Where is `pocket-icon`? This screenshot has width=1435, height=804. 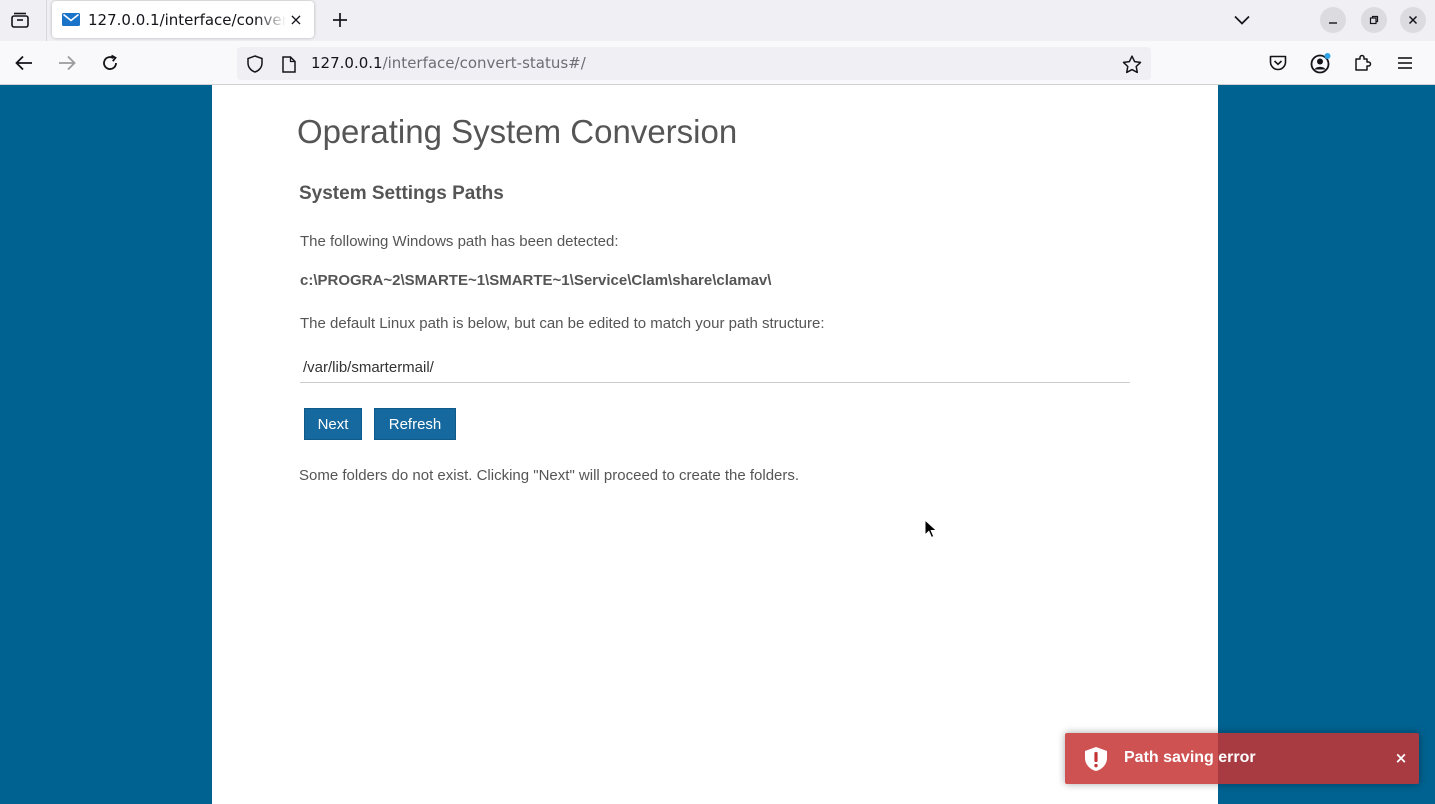
pocket-icon is located at coordinates (1278, 63).